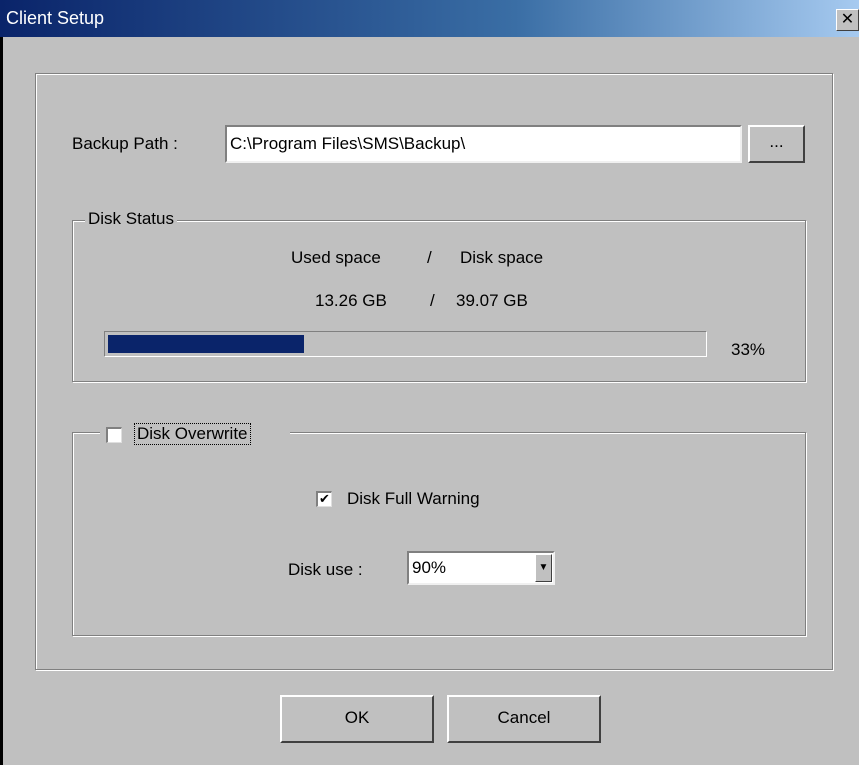  I want to click on backup-path-input: C:\Program Files\SMS\Backup\, so click(483, 144).